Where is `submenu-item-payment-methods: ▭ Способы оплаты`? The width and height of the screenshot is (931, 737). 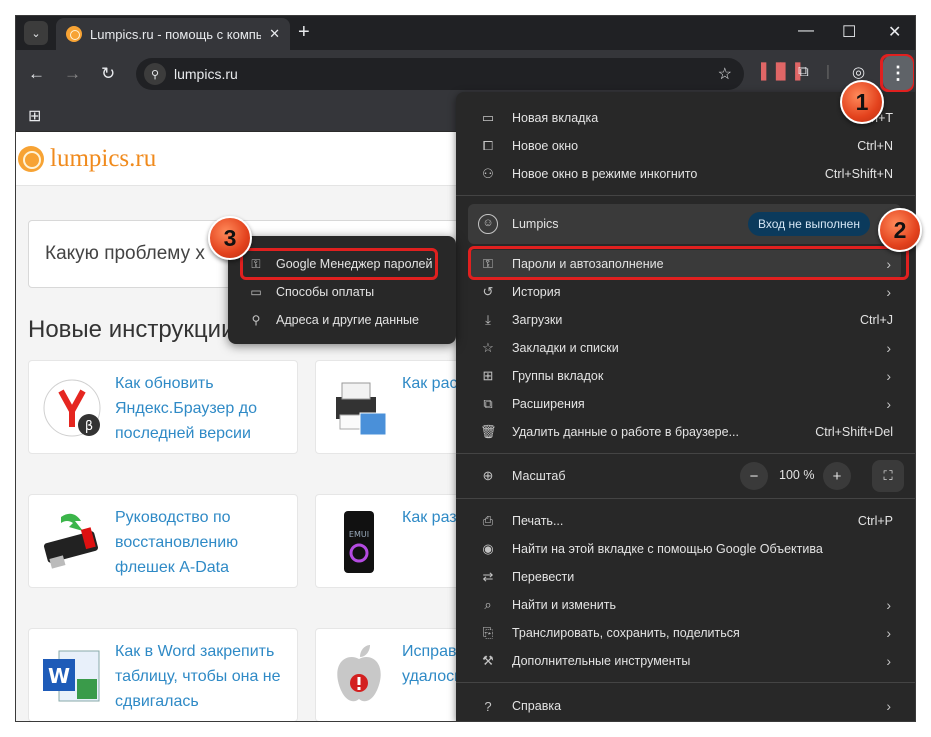 submenu-item-payment-methods: ▭ Способы оплаты is located at coordinates (342, 292).